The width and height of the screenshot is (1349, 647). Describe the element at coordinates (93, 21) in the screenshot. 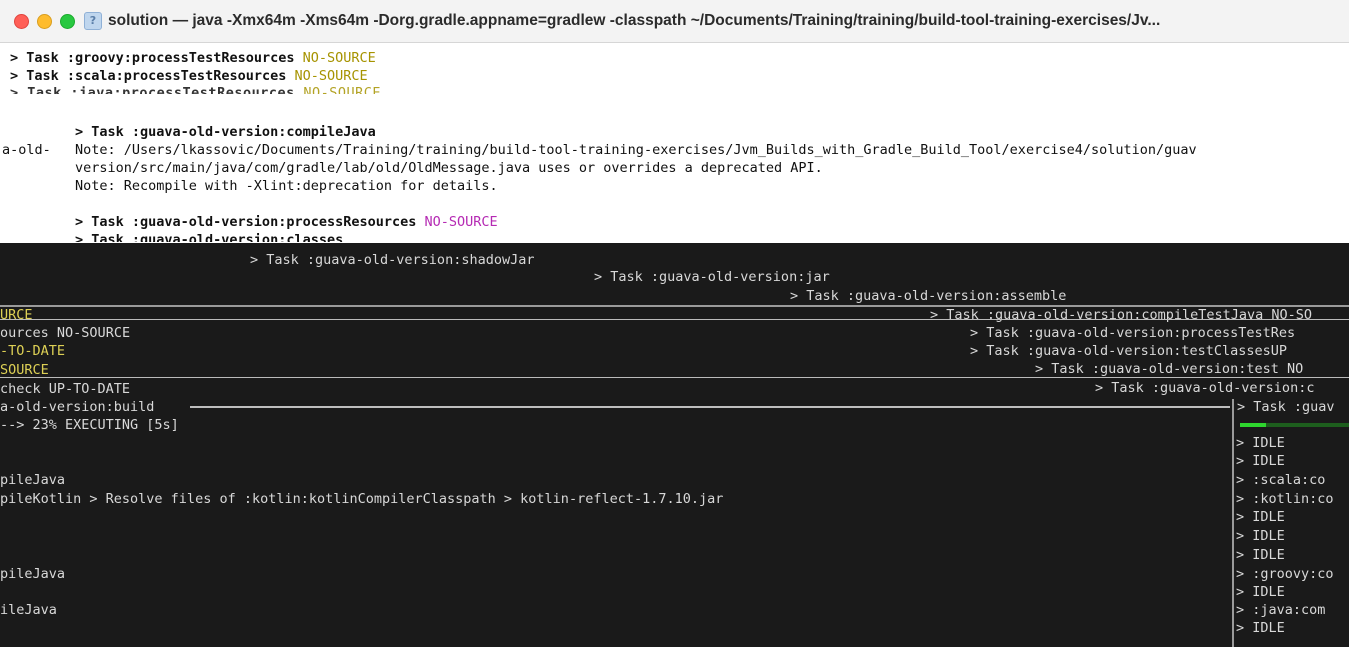

I see `folder-question-icon: ?` at that location.